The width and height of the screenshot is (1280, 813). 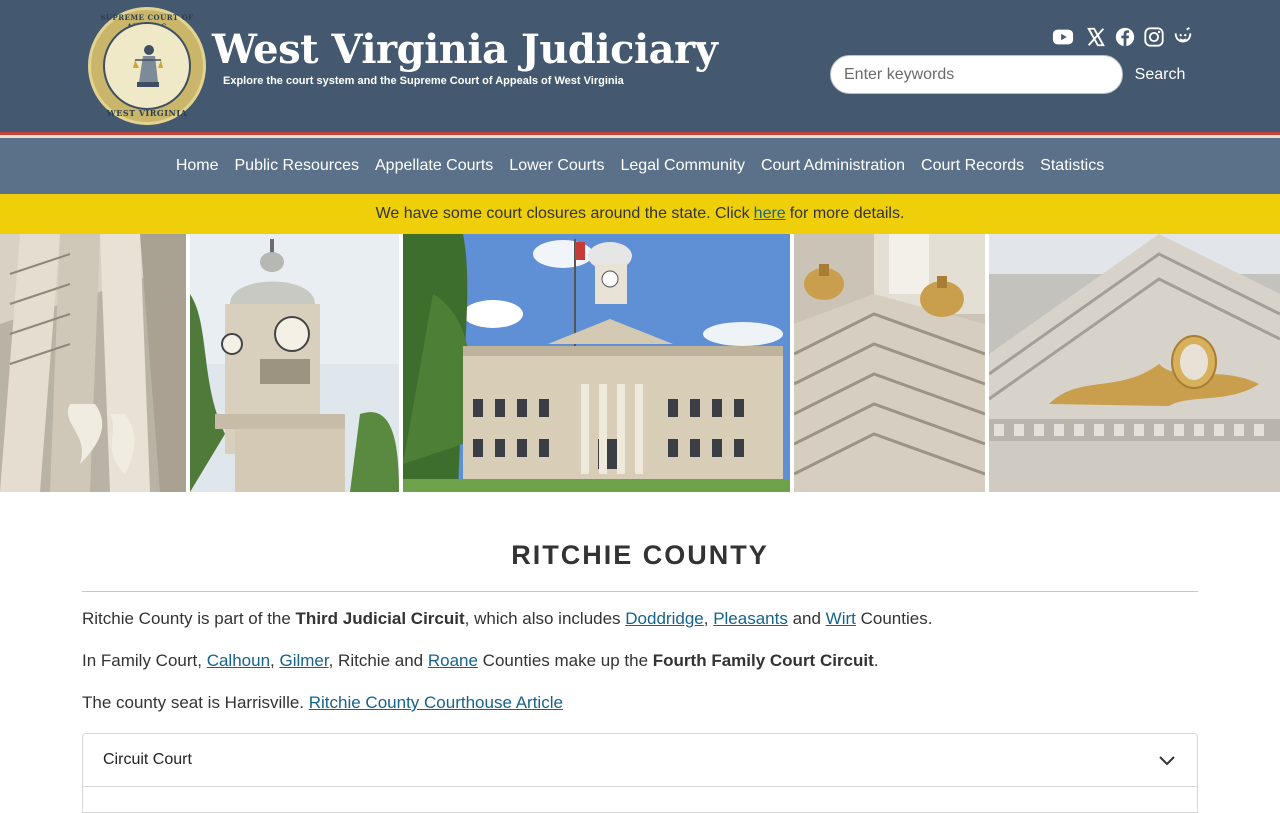 I want to click on nav-item-home: Home, so click(x=197, y=166).